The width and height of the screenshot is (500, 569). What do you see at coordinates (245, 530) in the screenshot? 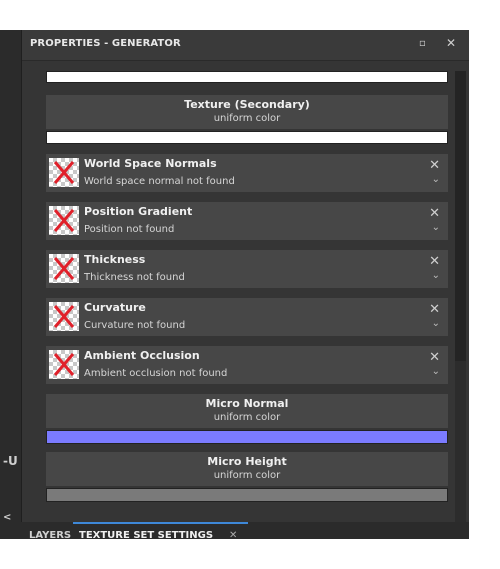
I see `bottom-tab-bar: LAYERS TEXTURE SET SETTINGS ✕` at bounding box center [245, 530].